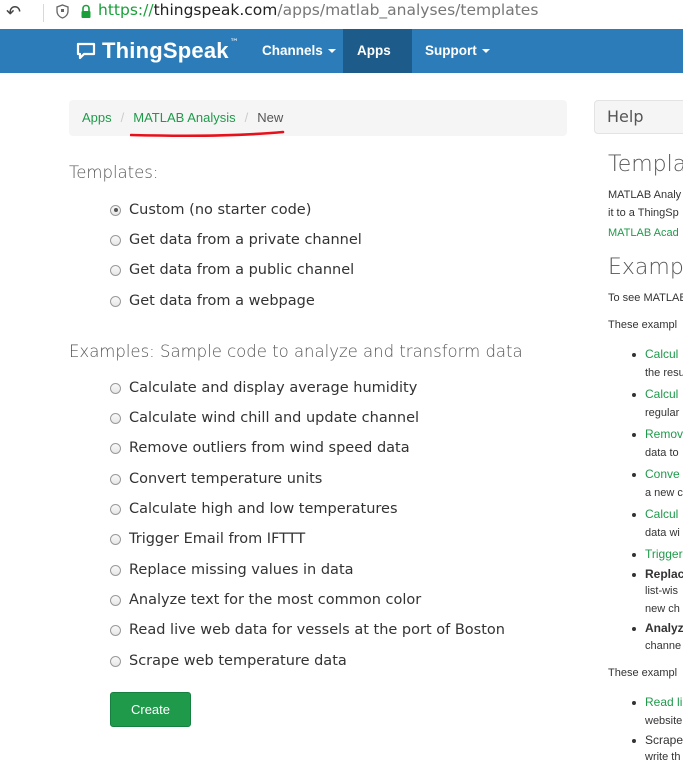 Image resolution: width=683 pixels, height=764 pixels. What do you see at coordinates (374, 50) in the screenshot?
I see `nav-apps-label: Apps` at bounding box center [374, 50].